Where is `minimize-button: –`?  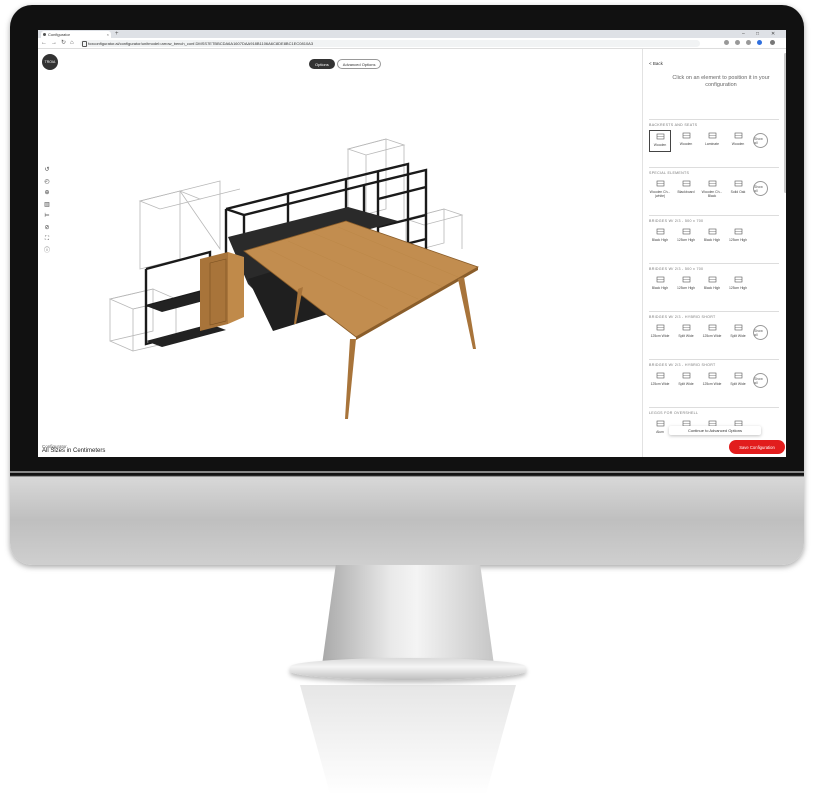 minimize-button: – is located at coordinates (743, 34).